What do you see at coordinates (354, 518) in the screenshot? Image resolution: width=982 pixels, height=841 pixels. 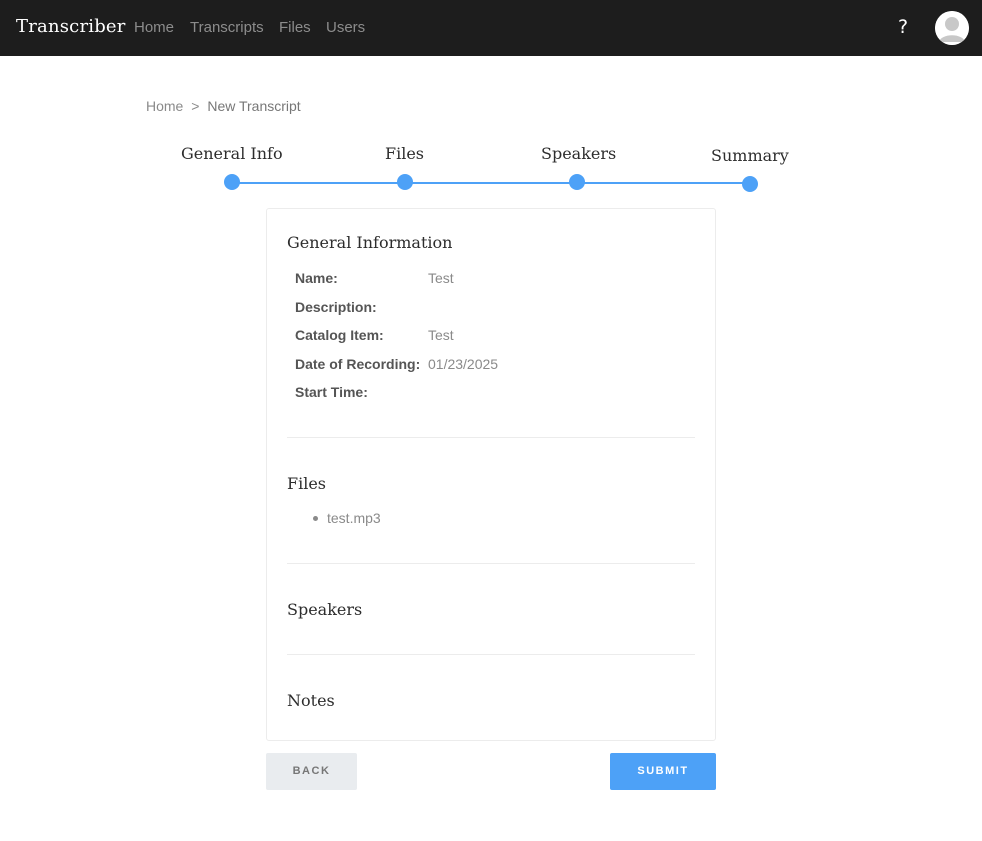 I see `file-name: test.mp3` at bounding box center [354, 518].